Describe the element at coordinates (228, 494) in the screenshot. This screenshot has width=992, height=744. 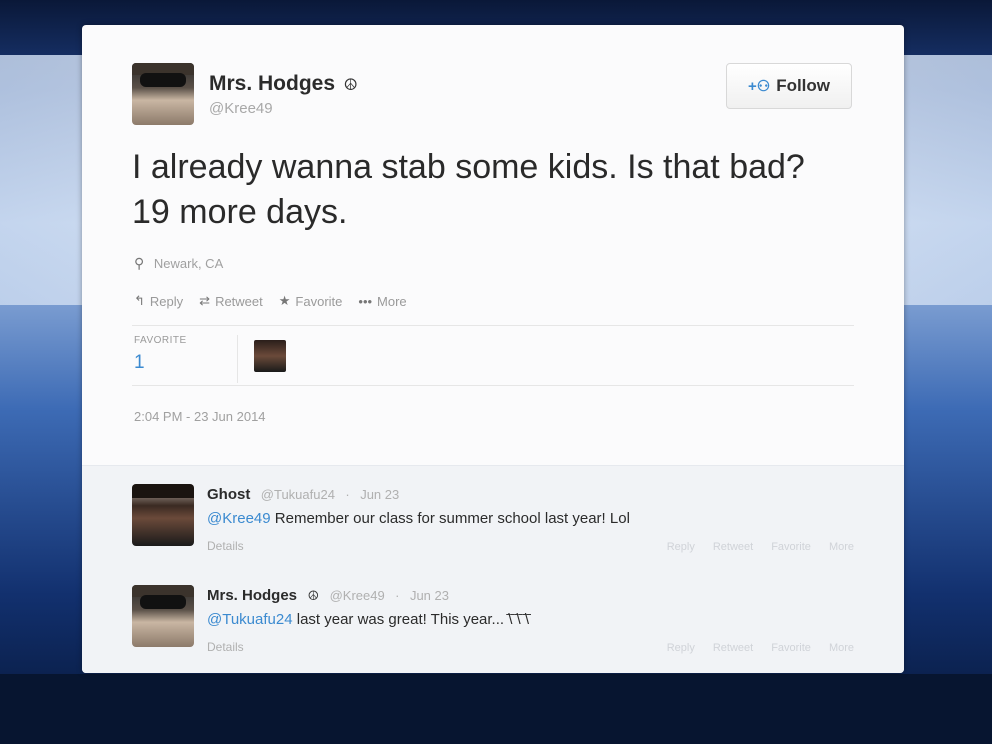
I see `reply-author-name: Ghost` at that location.